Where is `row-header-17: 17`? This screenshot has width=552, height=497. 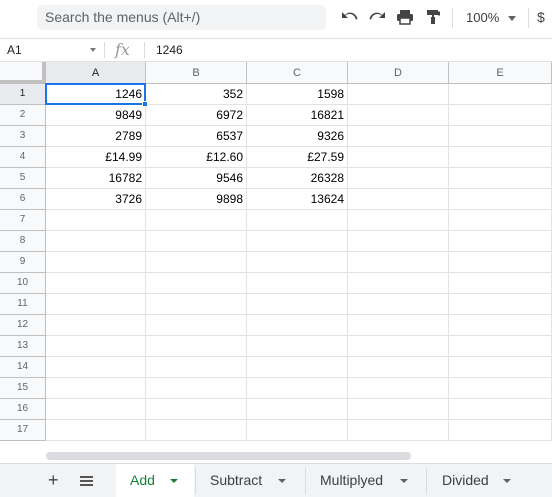
row-header-17: 17 is located at coordinates (23, 430).